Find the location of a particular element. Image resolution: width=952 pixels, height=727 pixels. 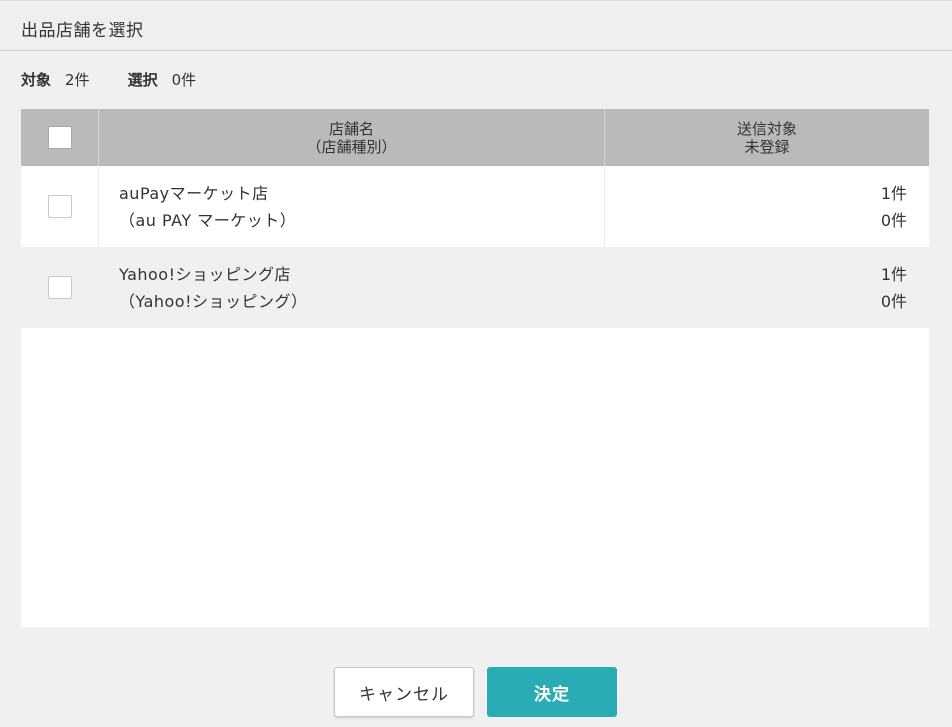

header-send-status-line1: 送信対象 is located at coordinates (766, 128).